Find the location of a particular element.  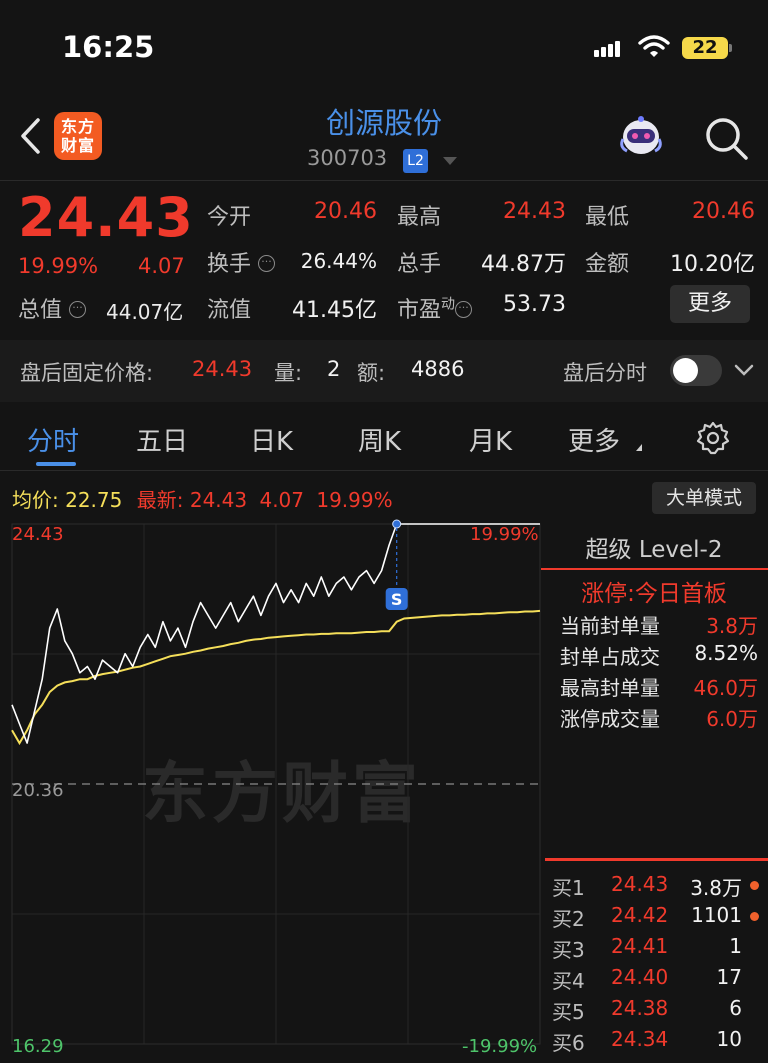

latest-label: 最新: is located at coordinates (160, 500).